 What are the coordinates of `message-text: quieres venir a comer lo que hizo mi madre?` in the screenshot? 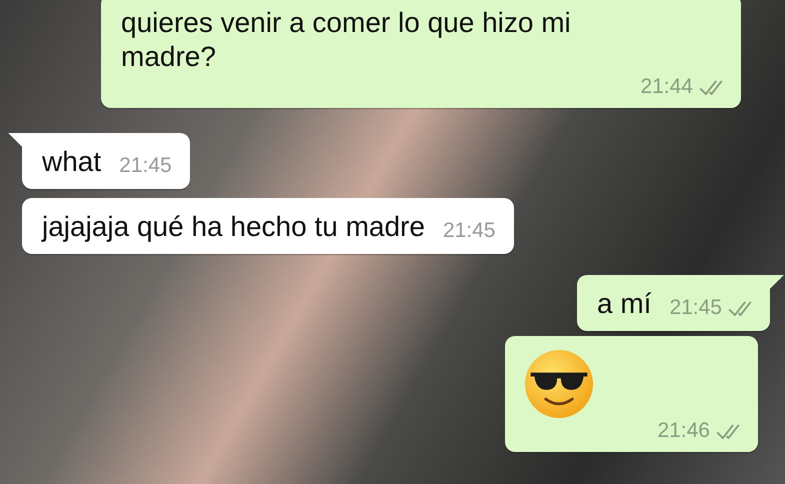 It's located at (346, 40).